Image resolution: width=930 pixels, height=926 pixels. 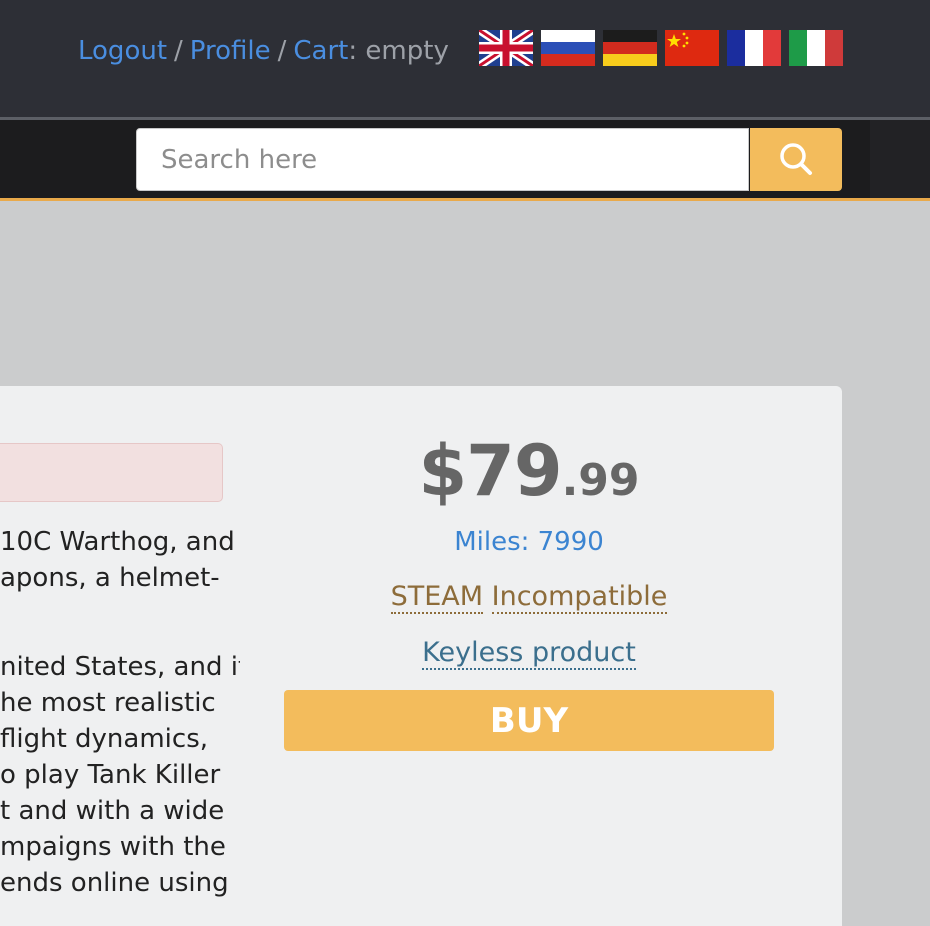 I want to click on user-nav: Logout / Profile / Cart: empty, so click(x=263, y=51).